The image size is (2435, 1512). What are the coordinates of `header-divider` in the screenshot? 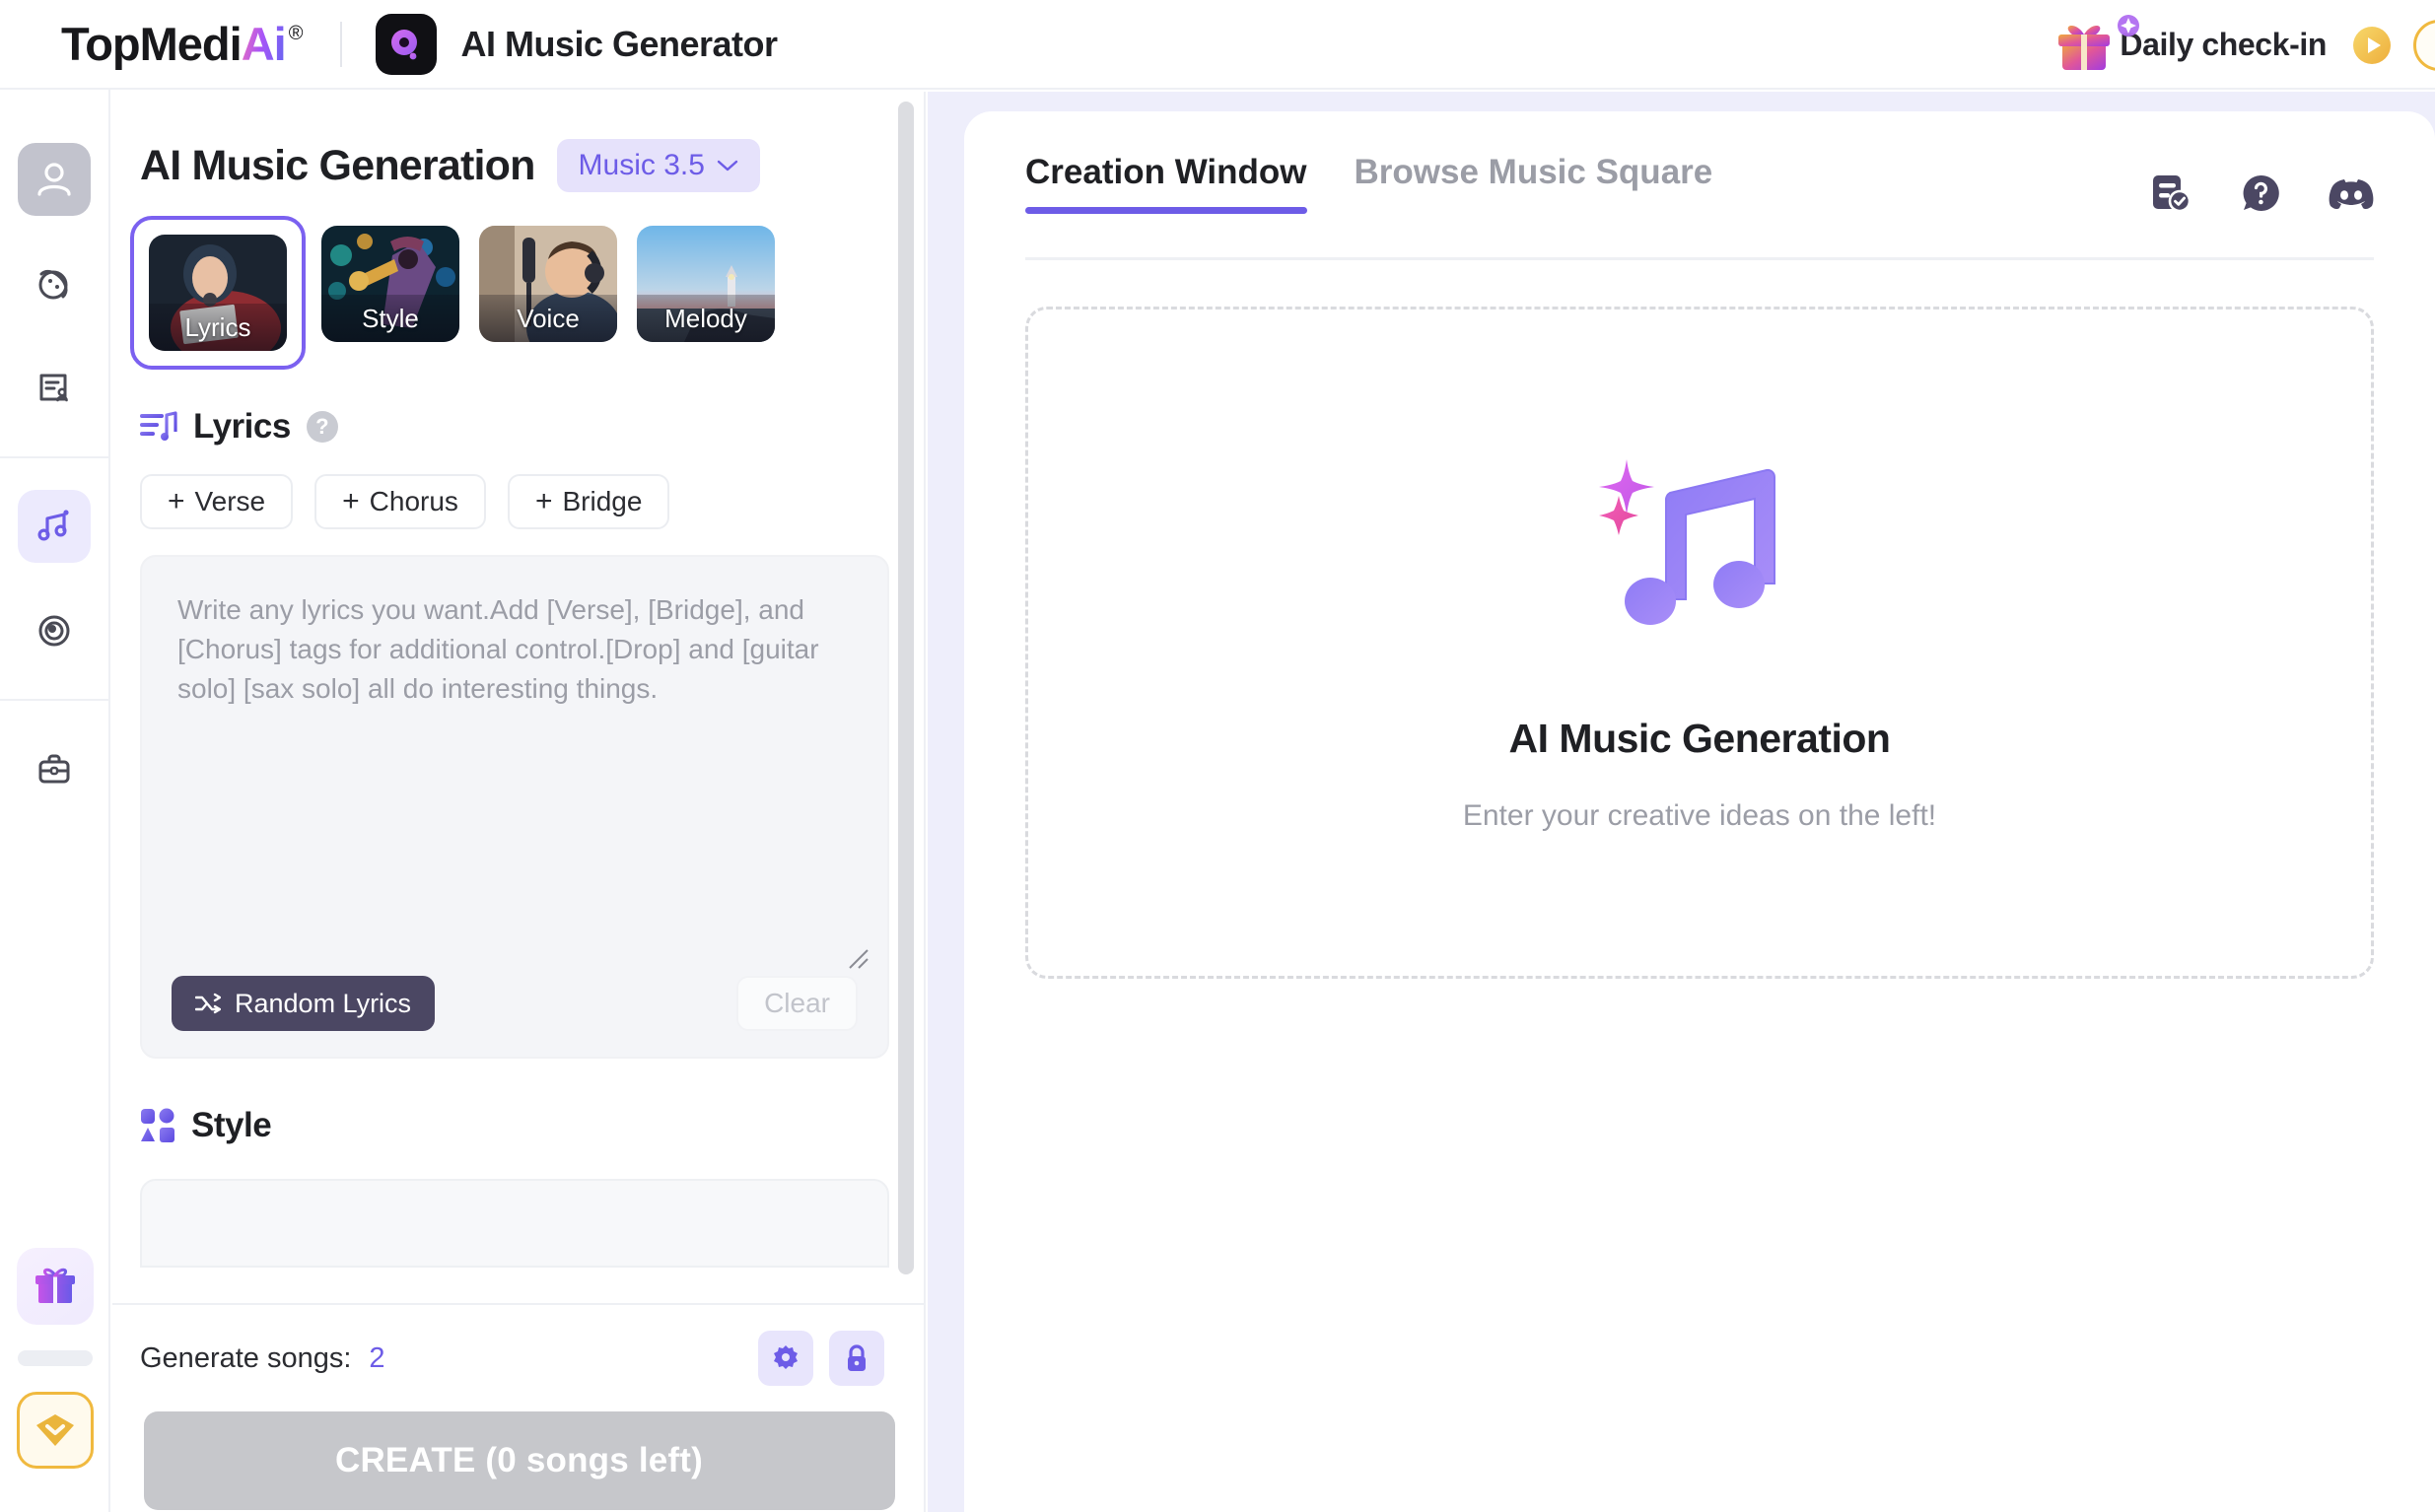 It's located at (341, 44).